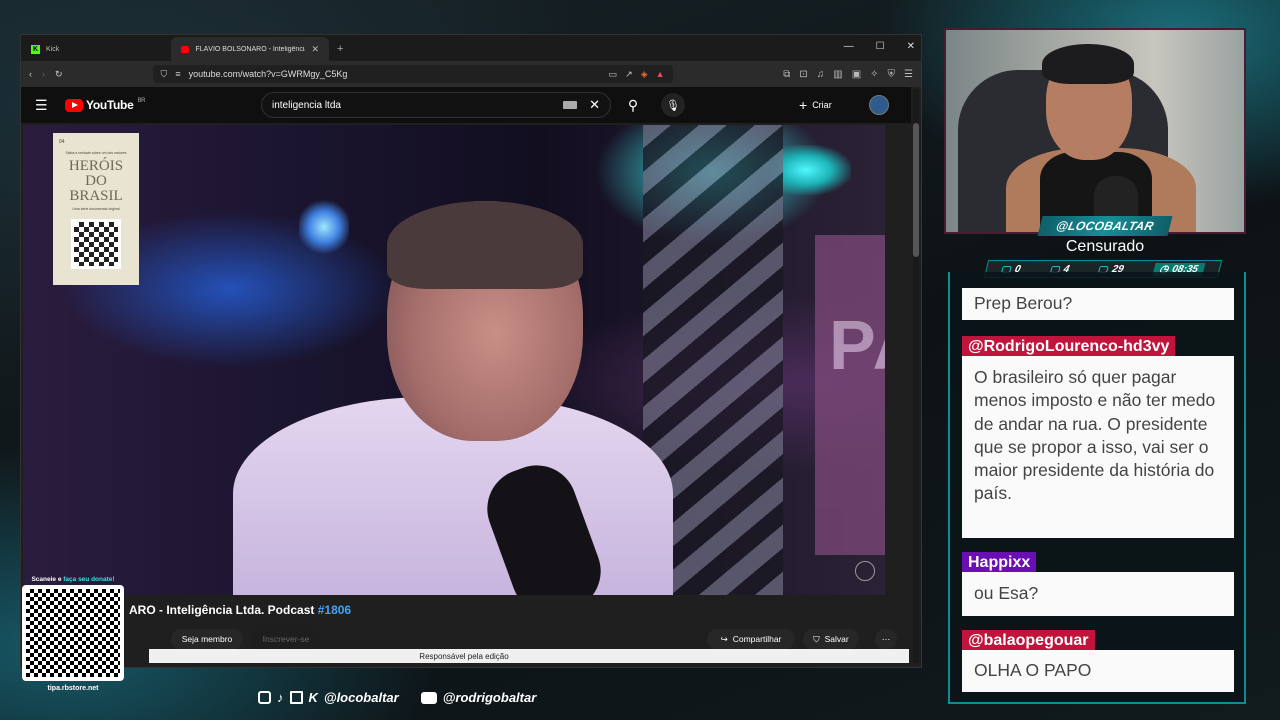 The image size is (1280, 720). I want to click on qr-label-prefix: Scaneie e, so click(47, 579).